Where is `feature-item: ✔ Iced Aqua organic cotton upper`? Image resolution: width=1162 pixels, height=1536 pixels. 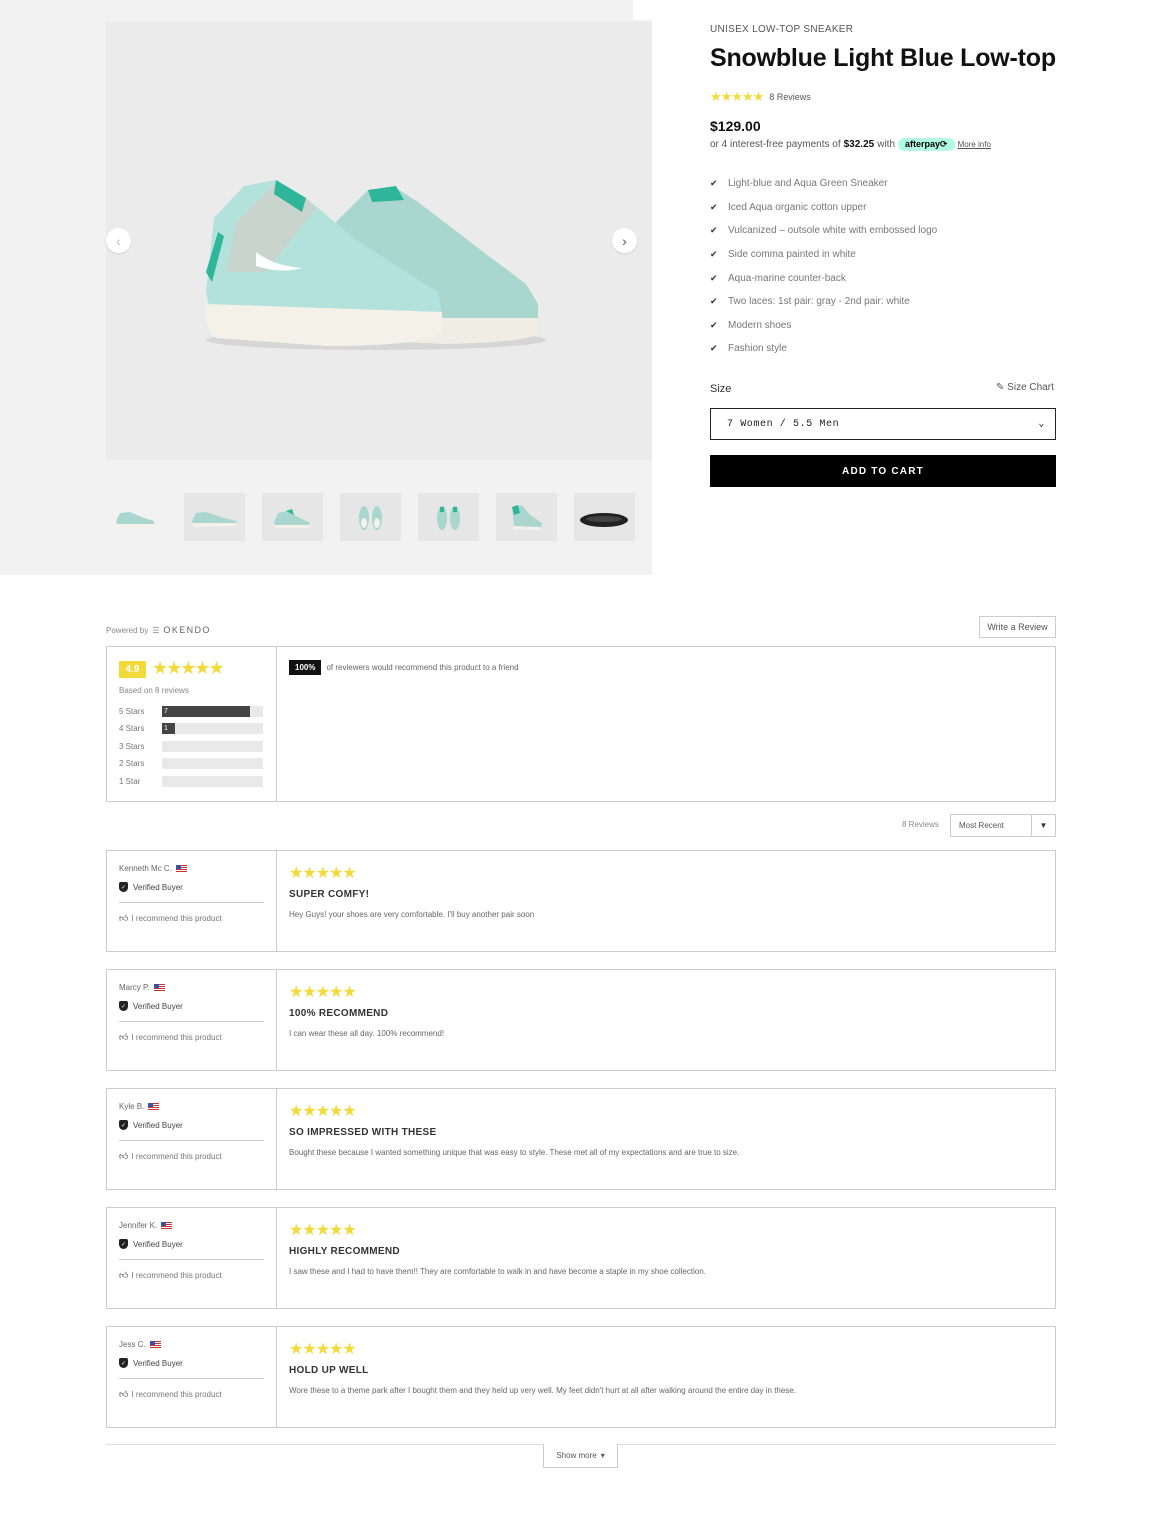 feature-item: ✔ Iced Aqua organic cotton upper is located at coordinates (823, 208).